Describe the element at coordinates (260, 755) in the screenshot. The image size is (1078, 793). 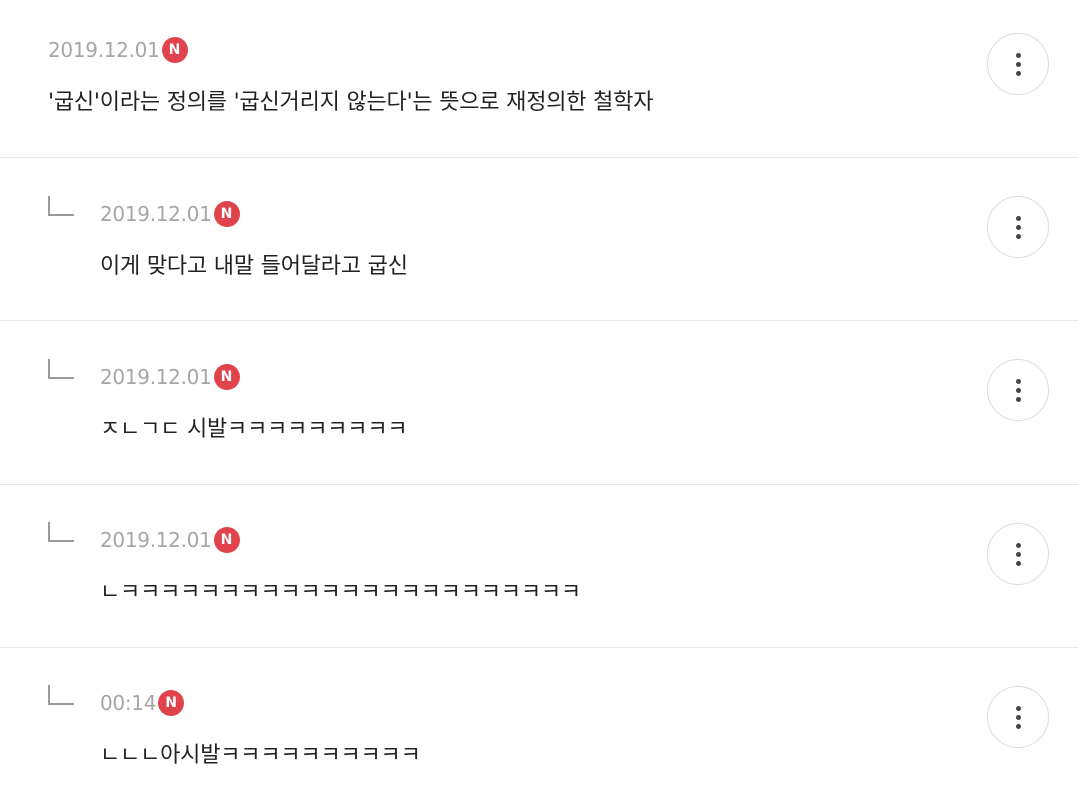
I see `comment-text: ㄴㄴㄴ아시발ㅋㅋㅋㅋㅋㅋㅋㅋㅋㅋ` at that location.